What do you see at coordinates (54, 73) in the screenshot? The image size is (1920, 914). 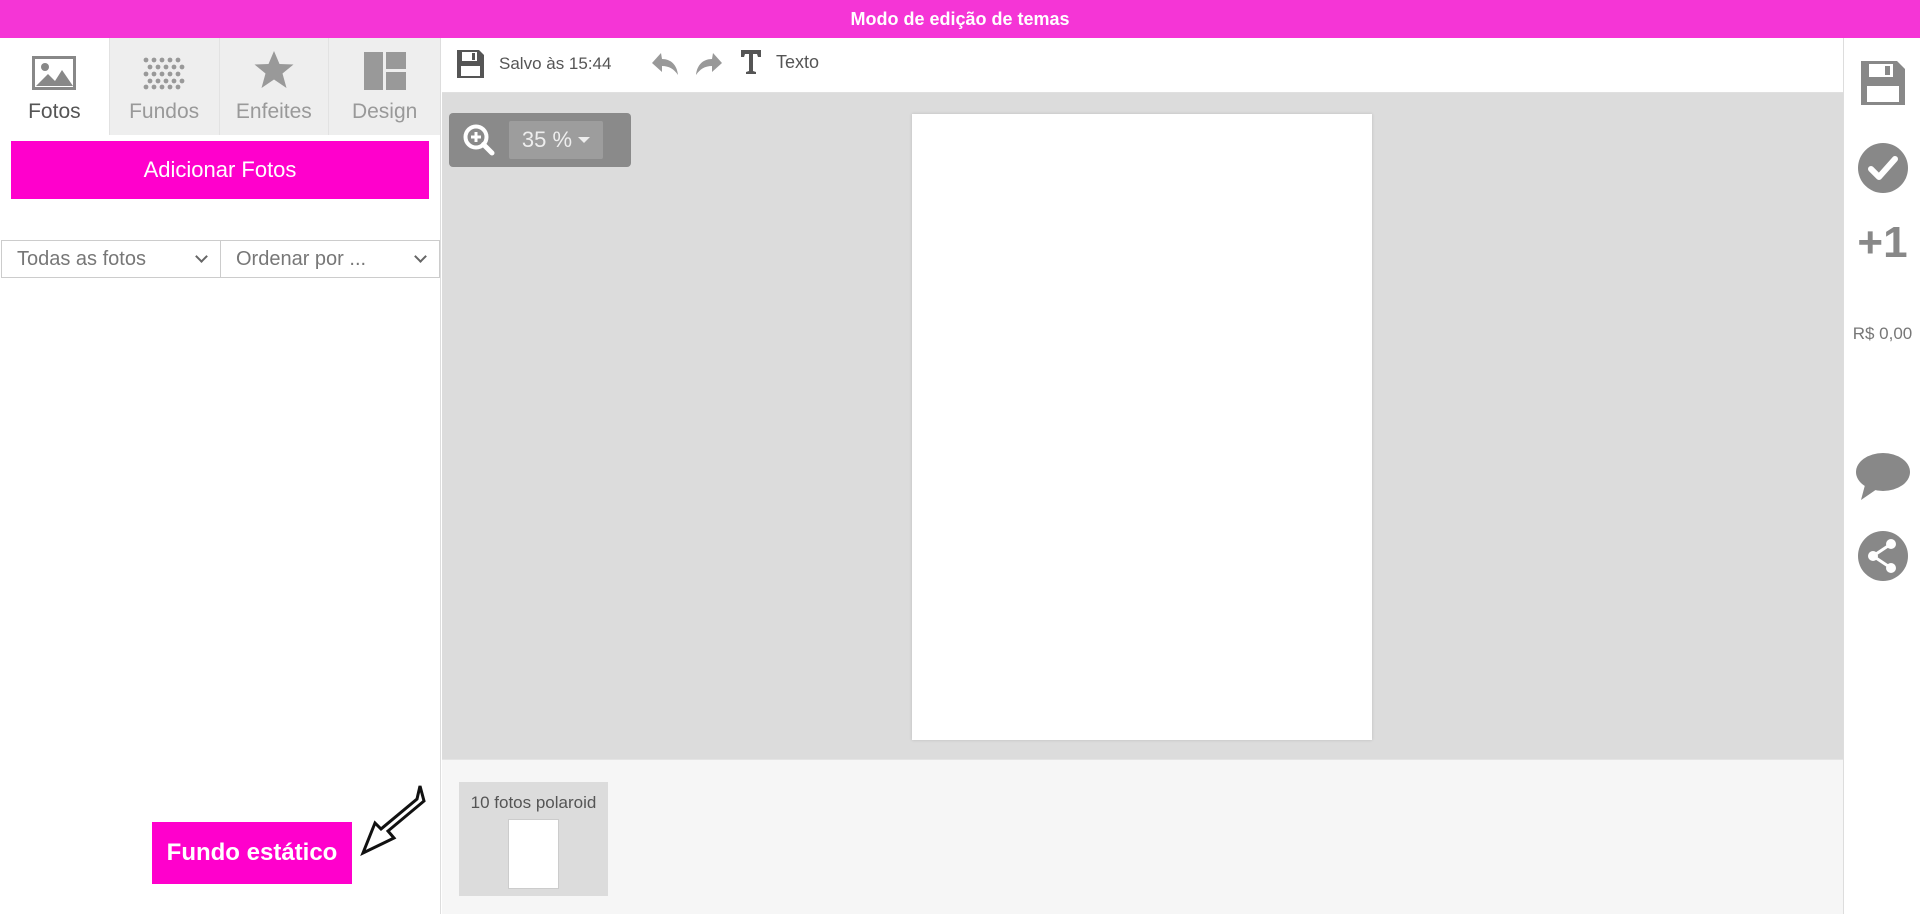 I see `image-icon` at bounding box center [54, 73].